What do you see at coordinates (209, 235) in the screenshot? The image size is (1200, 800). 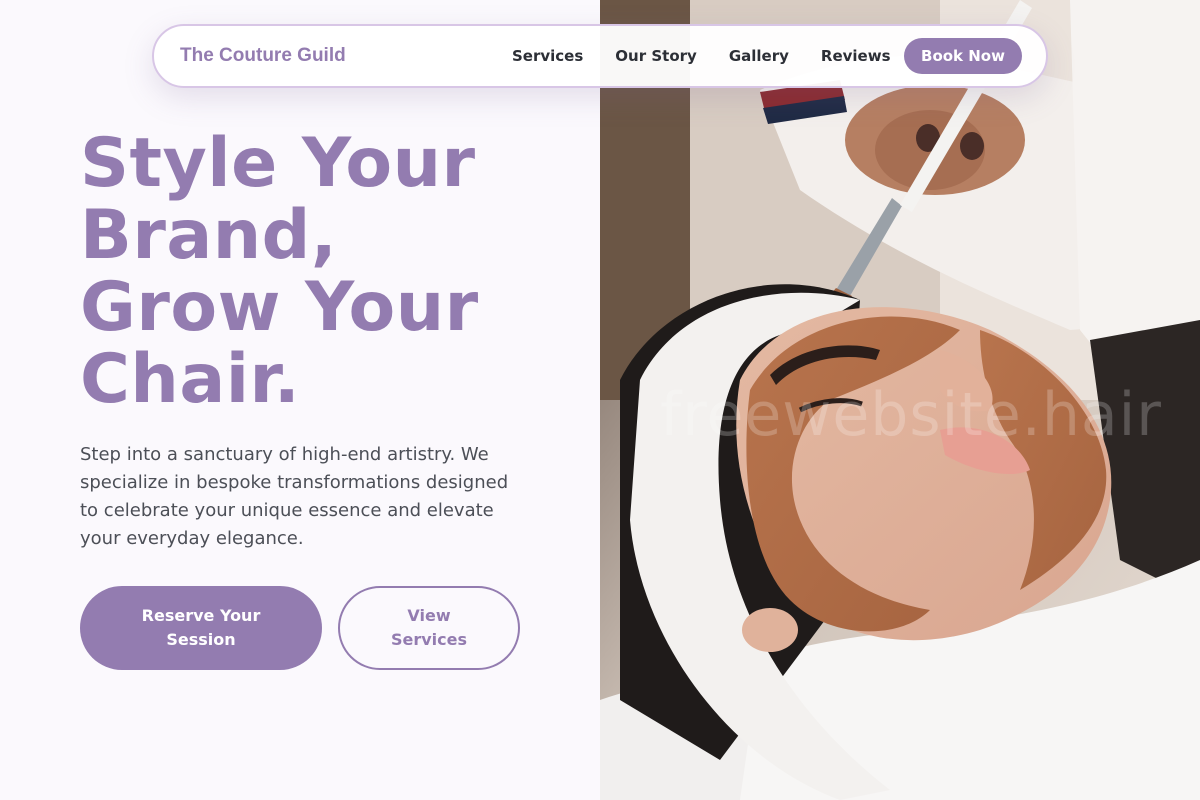 I see `headline-line-2: Brand,` at bounding box center [209, 235].